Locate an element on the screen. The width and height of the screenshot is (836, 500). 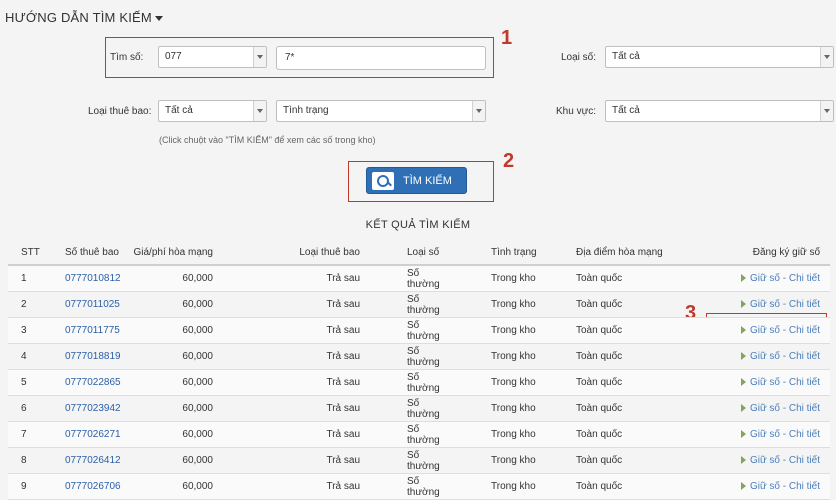
row-stt: 5 is located at coordinates (36, 382).